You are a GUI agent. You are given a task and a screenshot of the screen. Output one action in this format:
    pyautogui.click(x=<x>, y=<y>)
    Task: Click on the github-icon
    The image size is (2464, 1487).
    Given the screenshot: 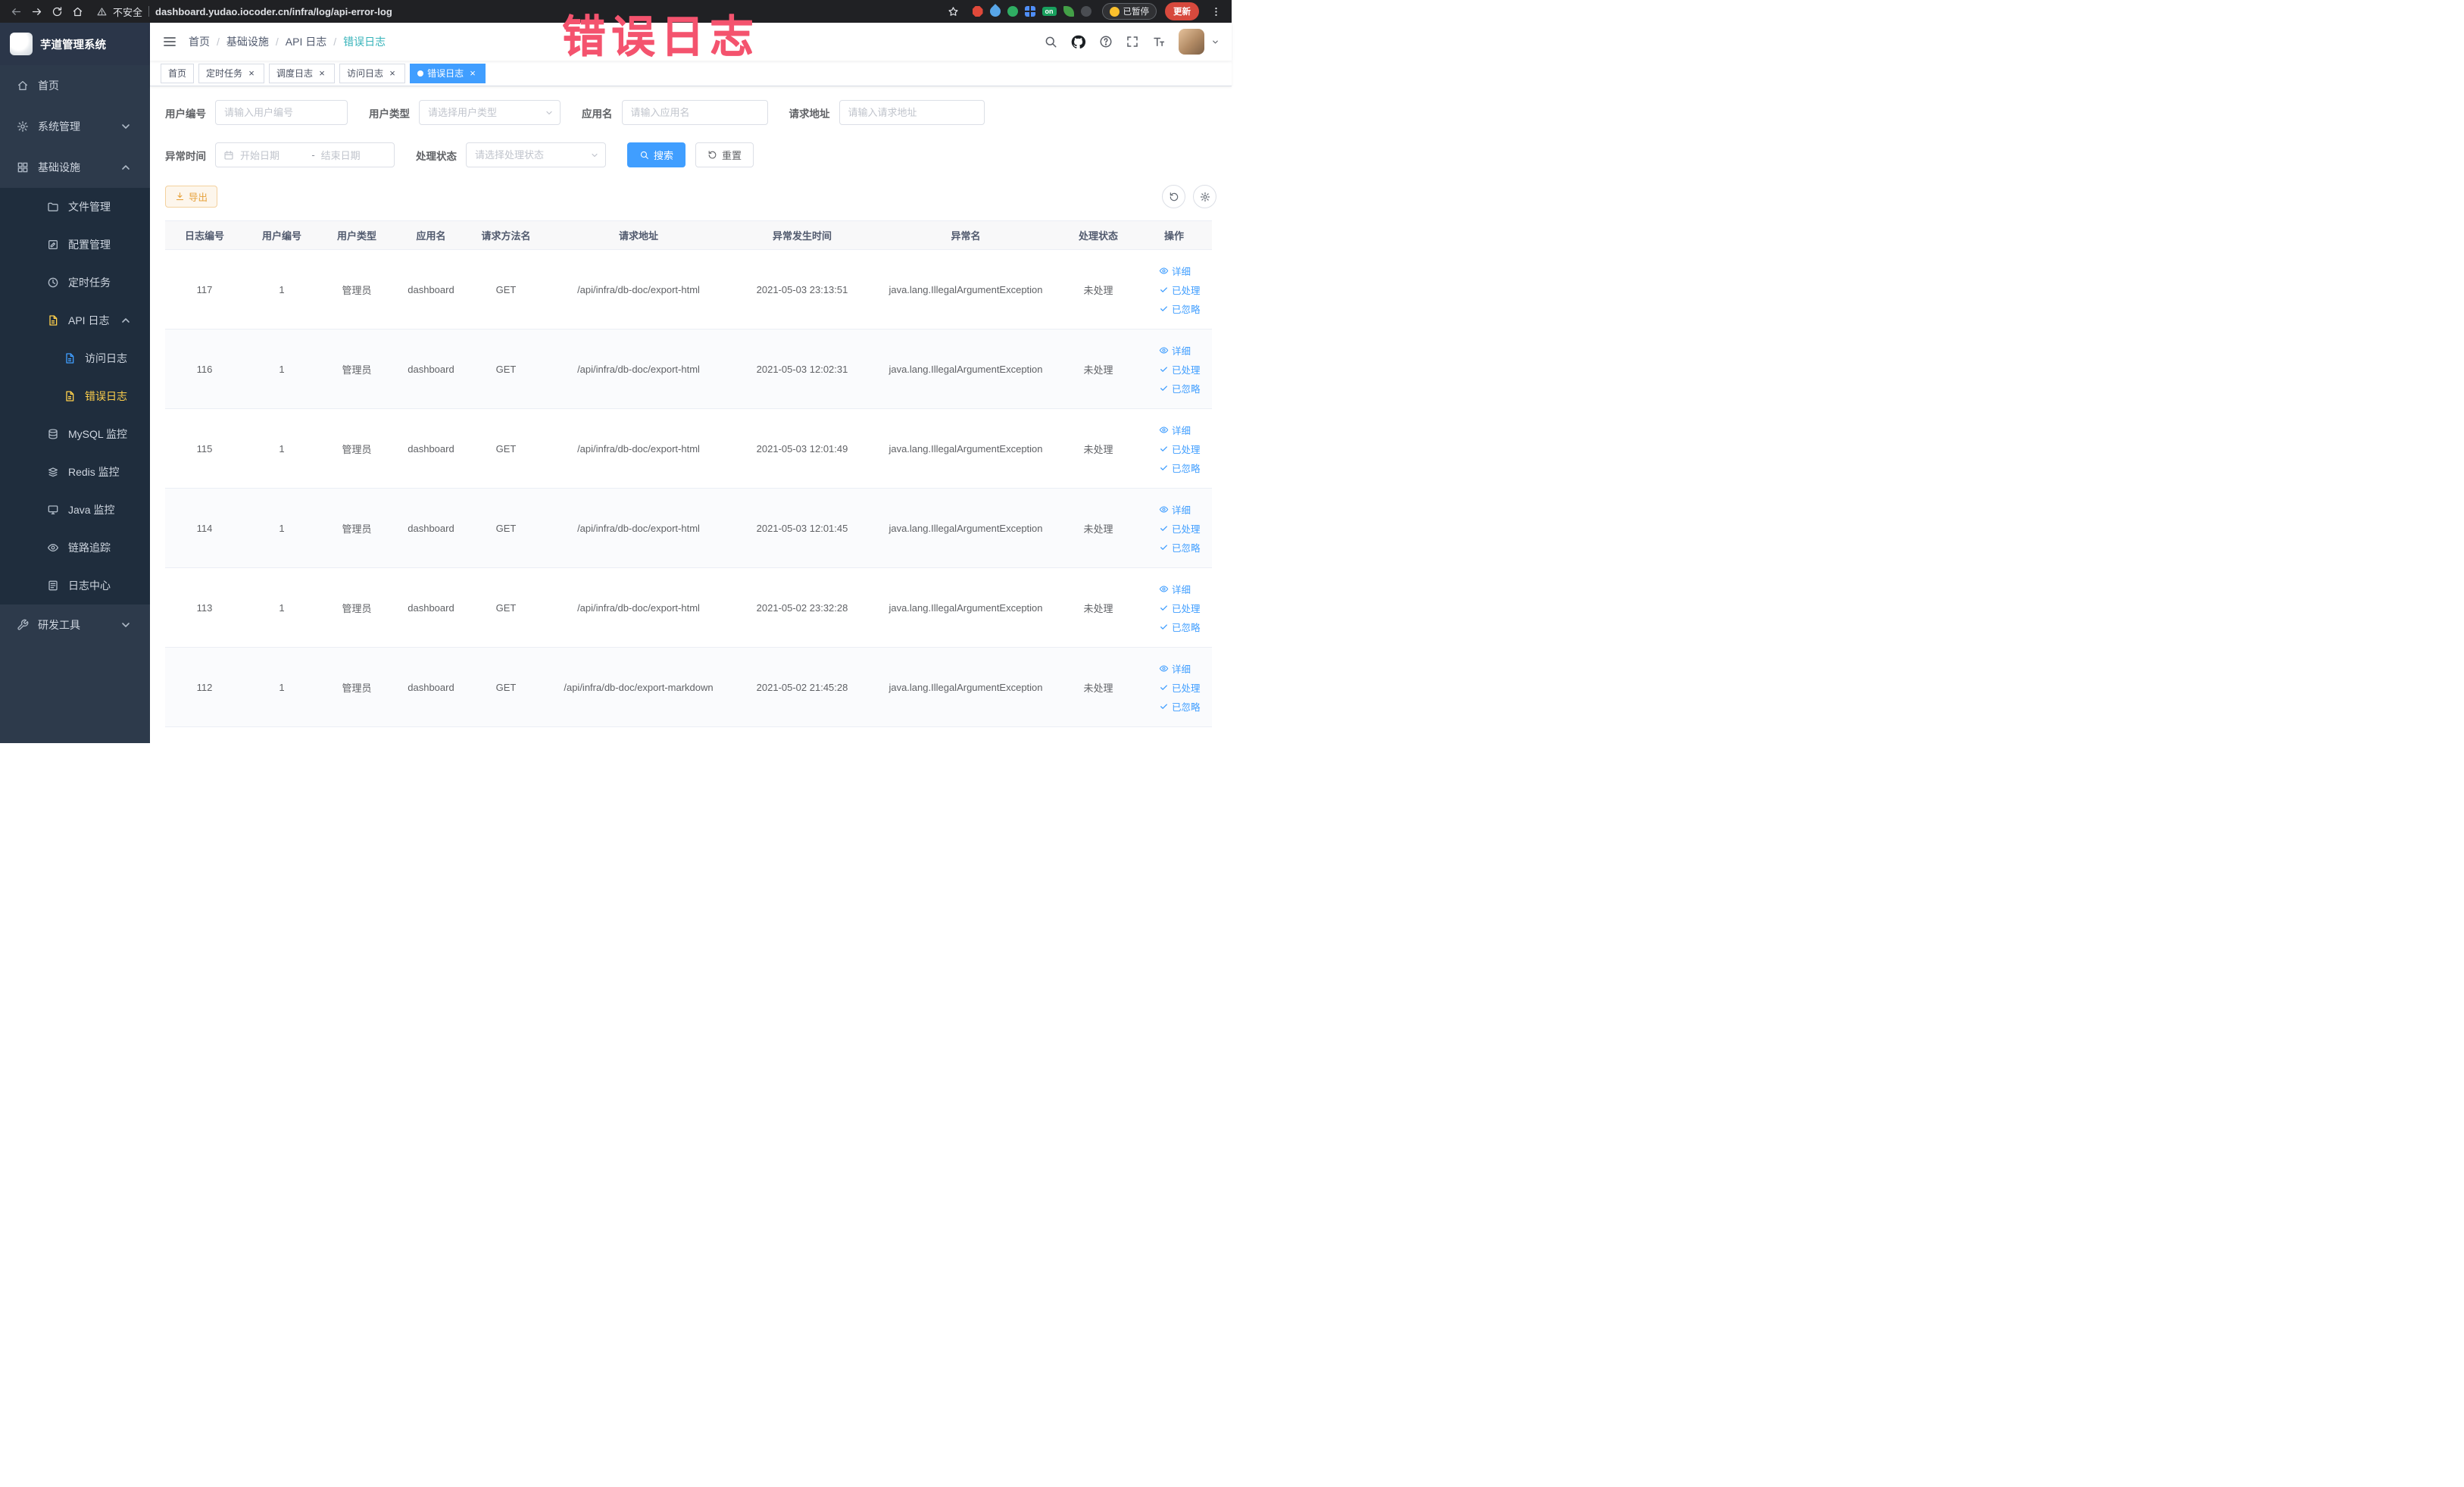 What is the action you would take?
    pyautogui.click(x=1078, y=42)
    